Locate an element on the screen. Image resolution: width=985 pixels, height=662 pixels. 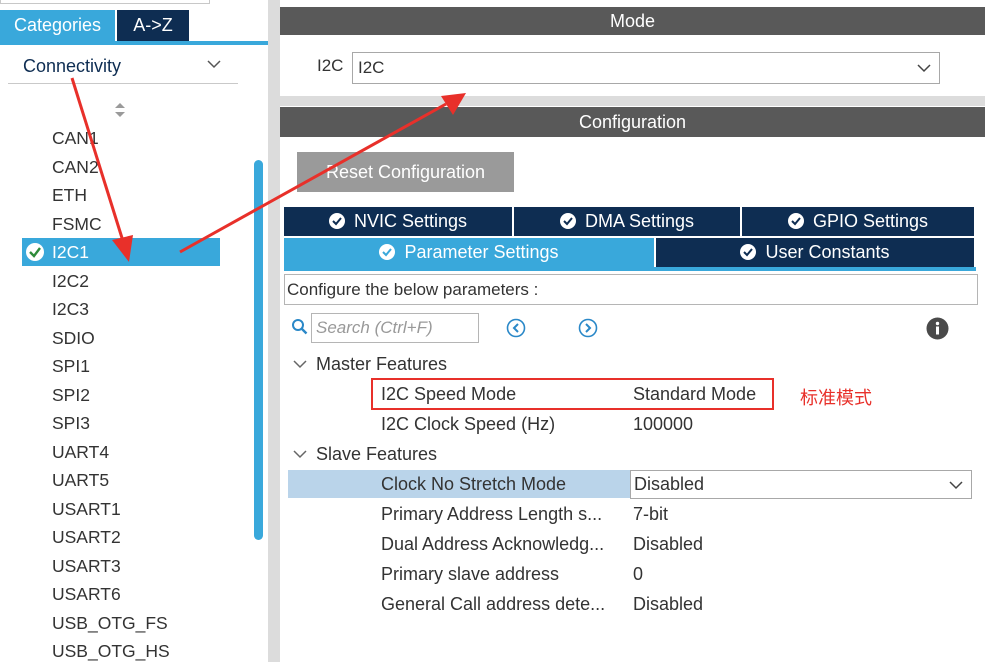
peripheral-item-spi1: SPI1 is located at coordinates (121, 366).